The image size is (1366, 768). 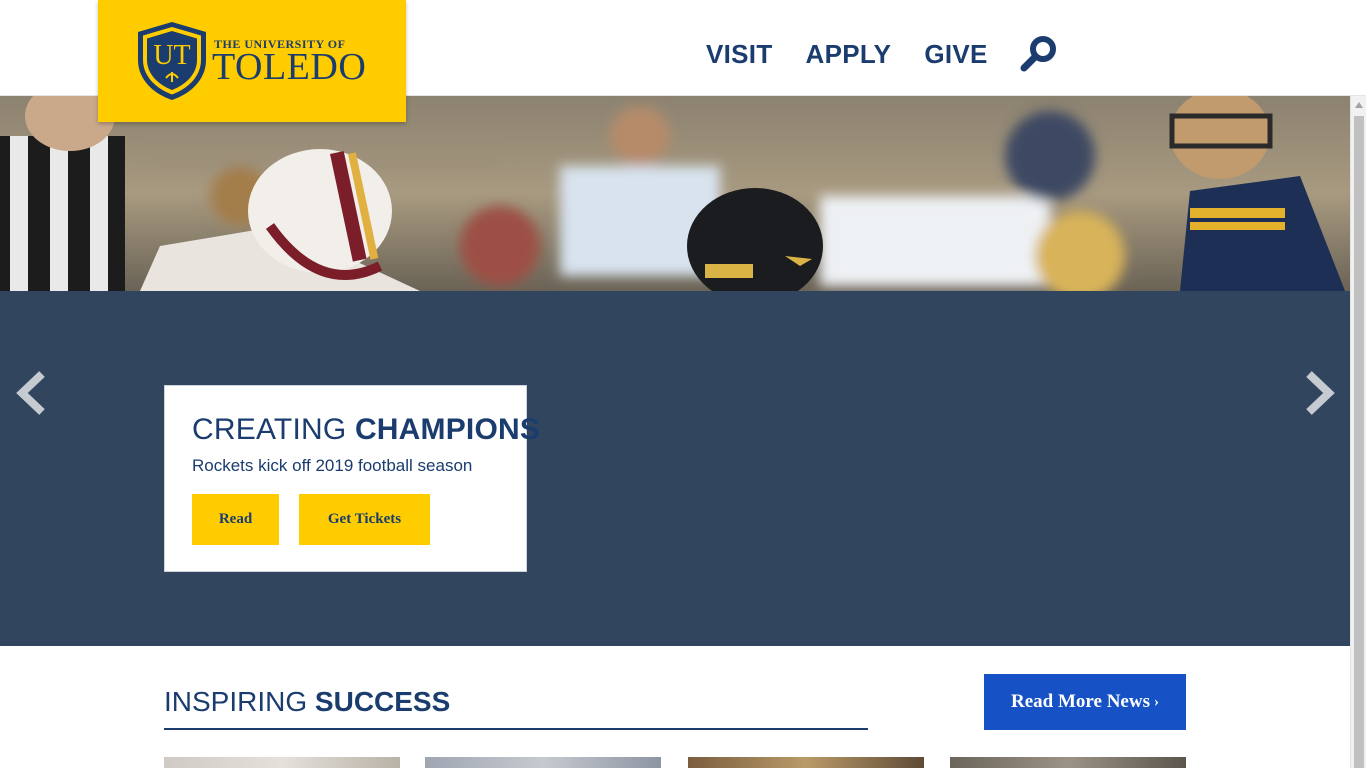 I want to click on section-divider, so click(x=516, y=729).